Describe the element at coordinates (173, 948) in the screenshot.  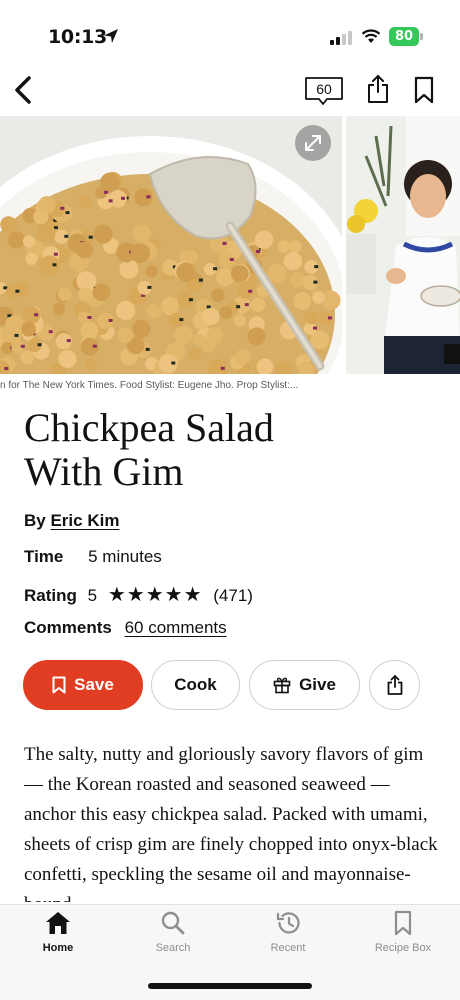
I see `tab-search-label: Search` at that location.